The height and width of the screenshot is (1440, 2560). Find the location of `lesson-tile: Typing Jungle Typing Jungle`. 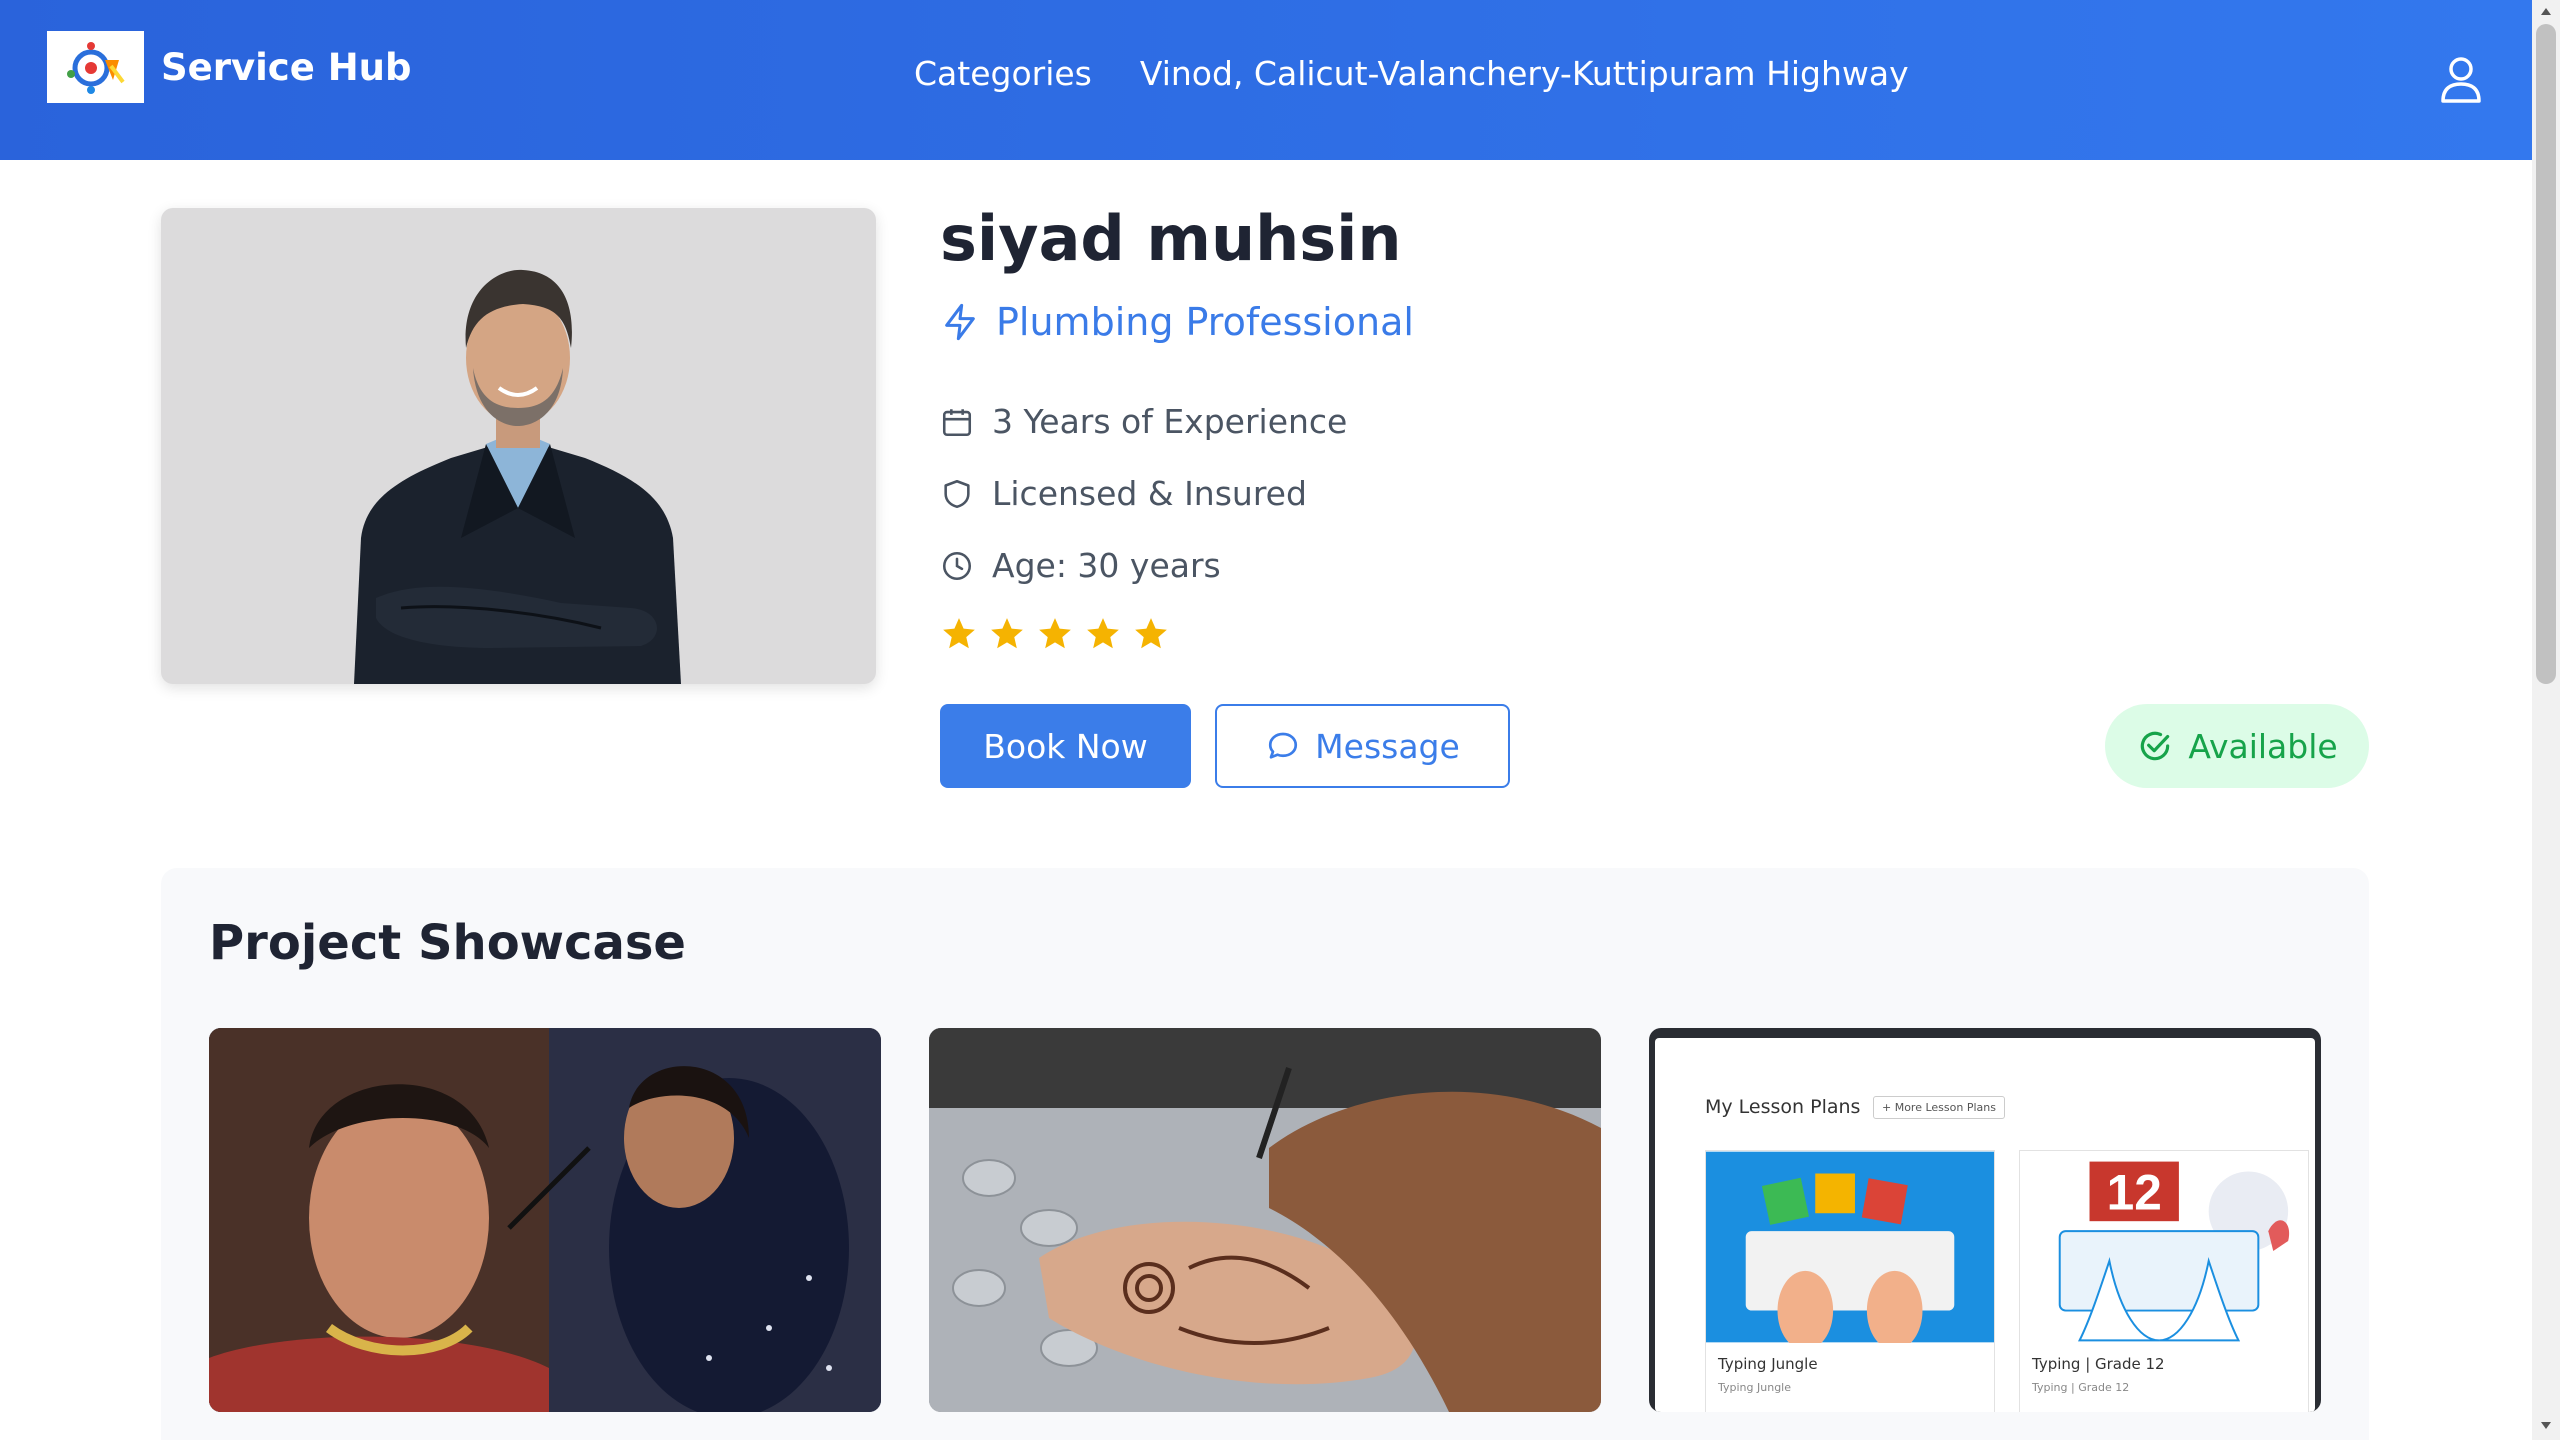

lesson-tile: Typing Jungle Typing Jungle is located at coordinates (1850, 1281).